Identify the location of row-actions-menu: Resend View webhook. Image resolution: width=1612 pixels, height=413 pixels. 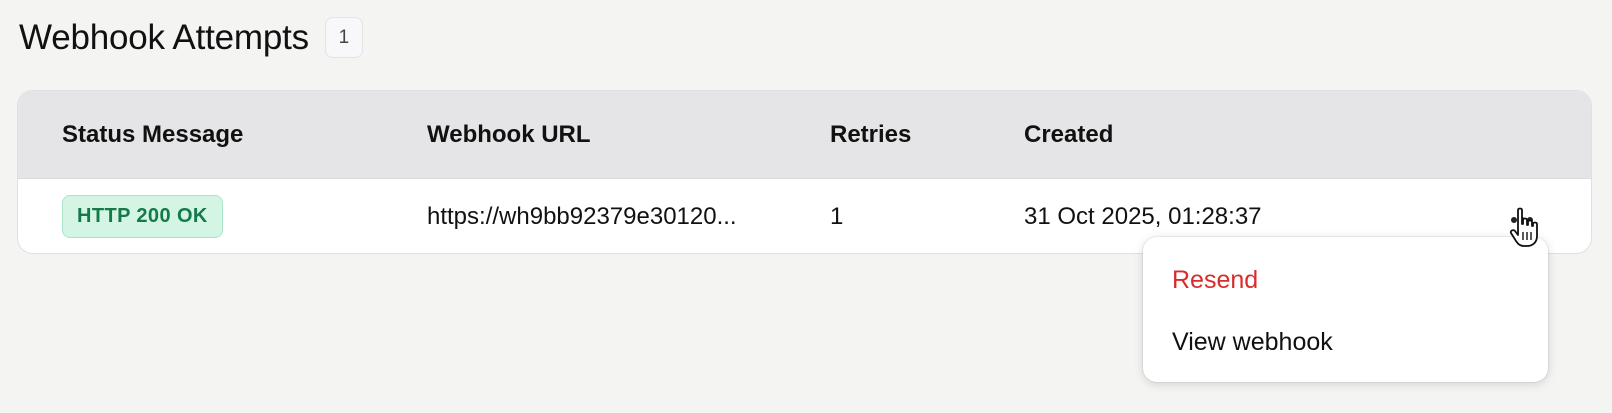
(1345, 309).